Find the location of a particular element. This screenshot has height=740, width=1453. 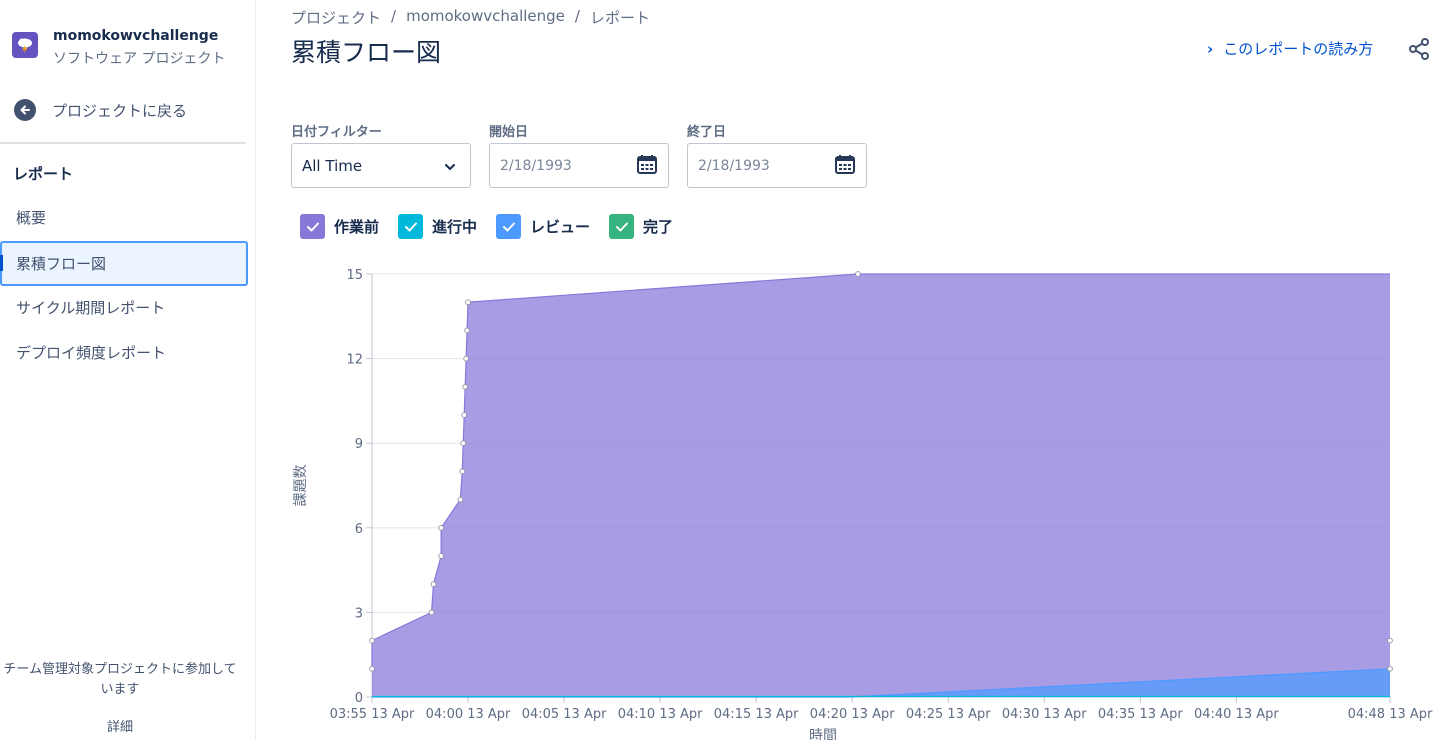

y-tick-label: 15 is located at coordinates (354, 275).